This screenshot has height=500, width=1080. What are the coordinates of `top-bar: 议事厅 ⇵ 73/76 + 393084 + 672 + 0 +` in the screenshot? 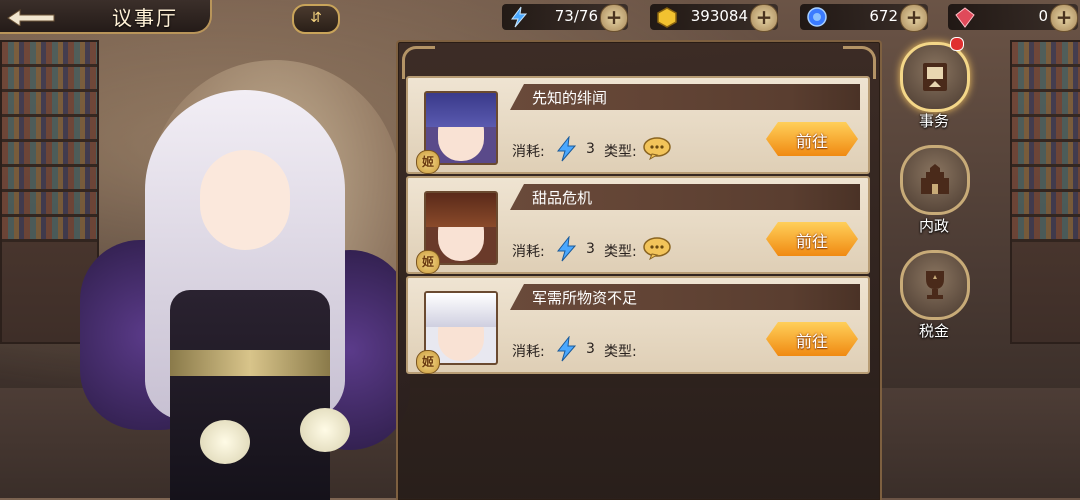 It's located at (540, 17).